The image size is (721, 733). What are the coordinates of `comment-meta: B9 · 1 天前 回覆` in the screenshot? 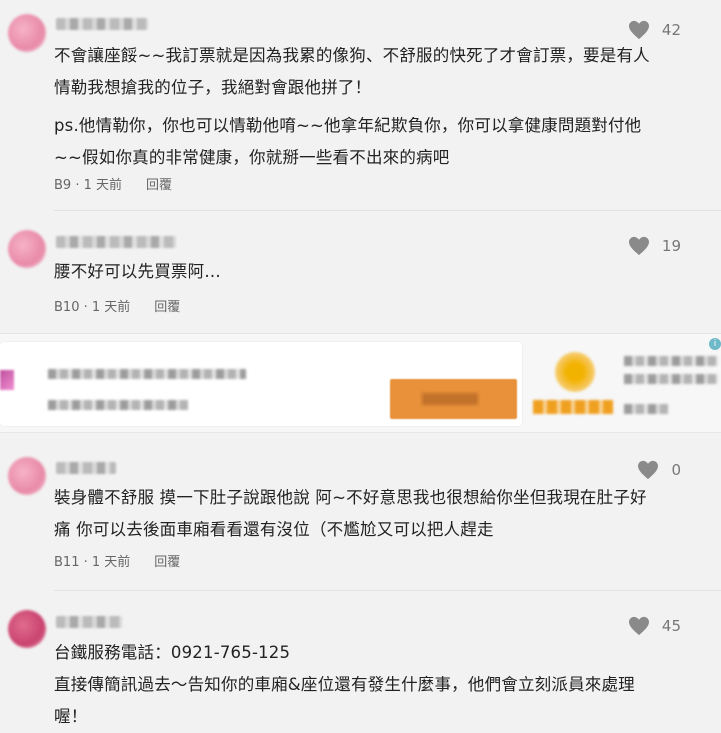 It's located at (113, 183).